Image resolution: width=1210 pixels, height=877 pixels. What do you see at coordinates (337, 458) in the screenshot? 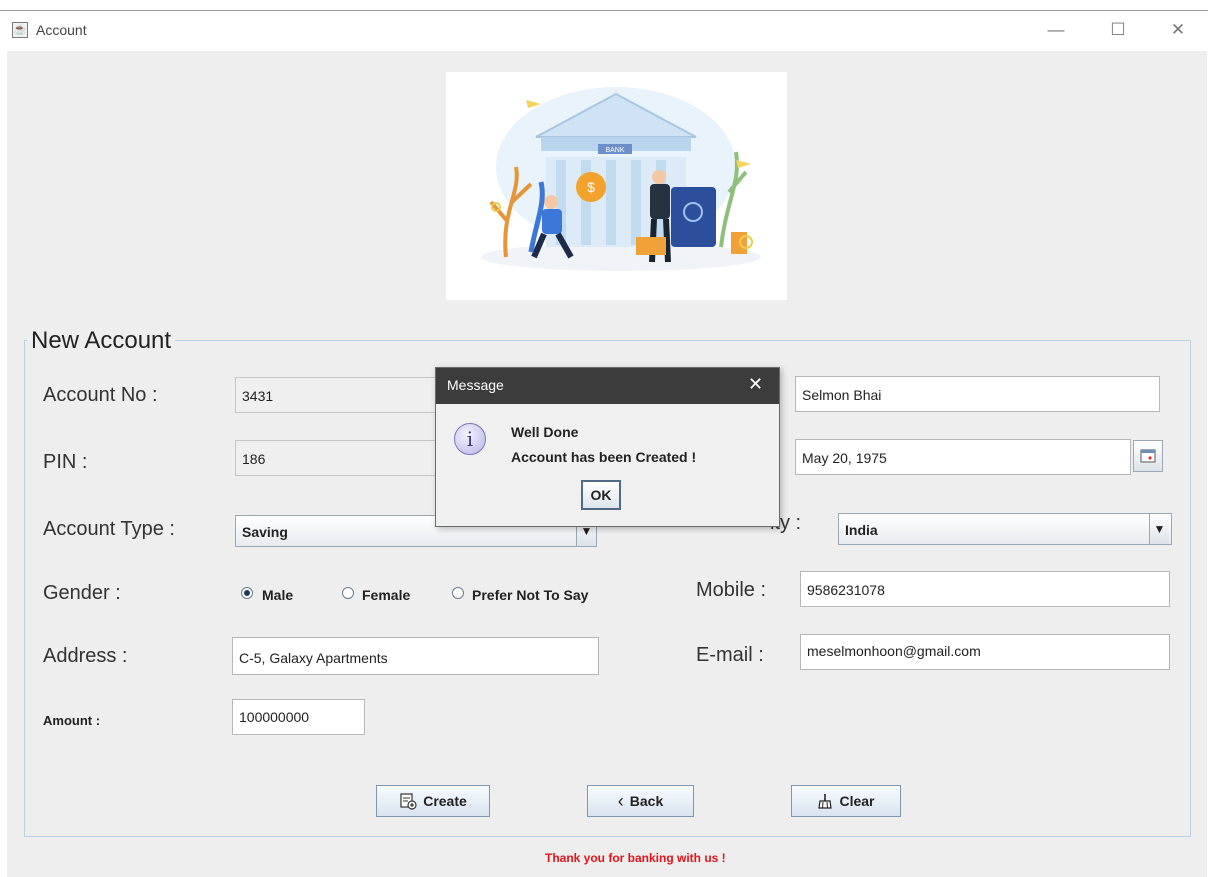
I see `pin-field: 186` at bounding box center [337, 458].